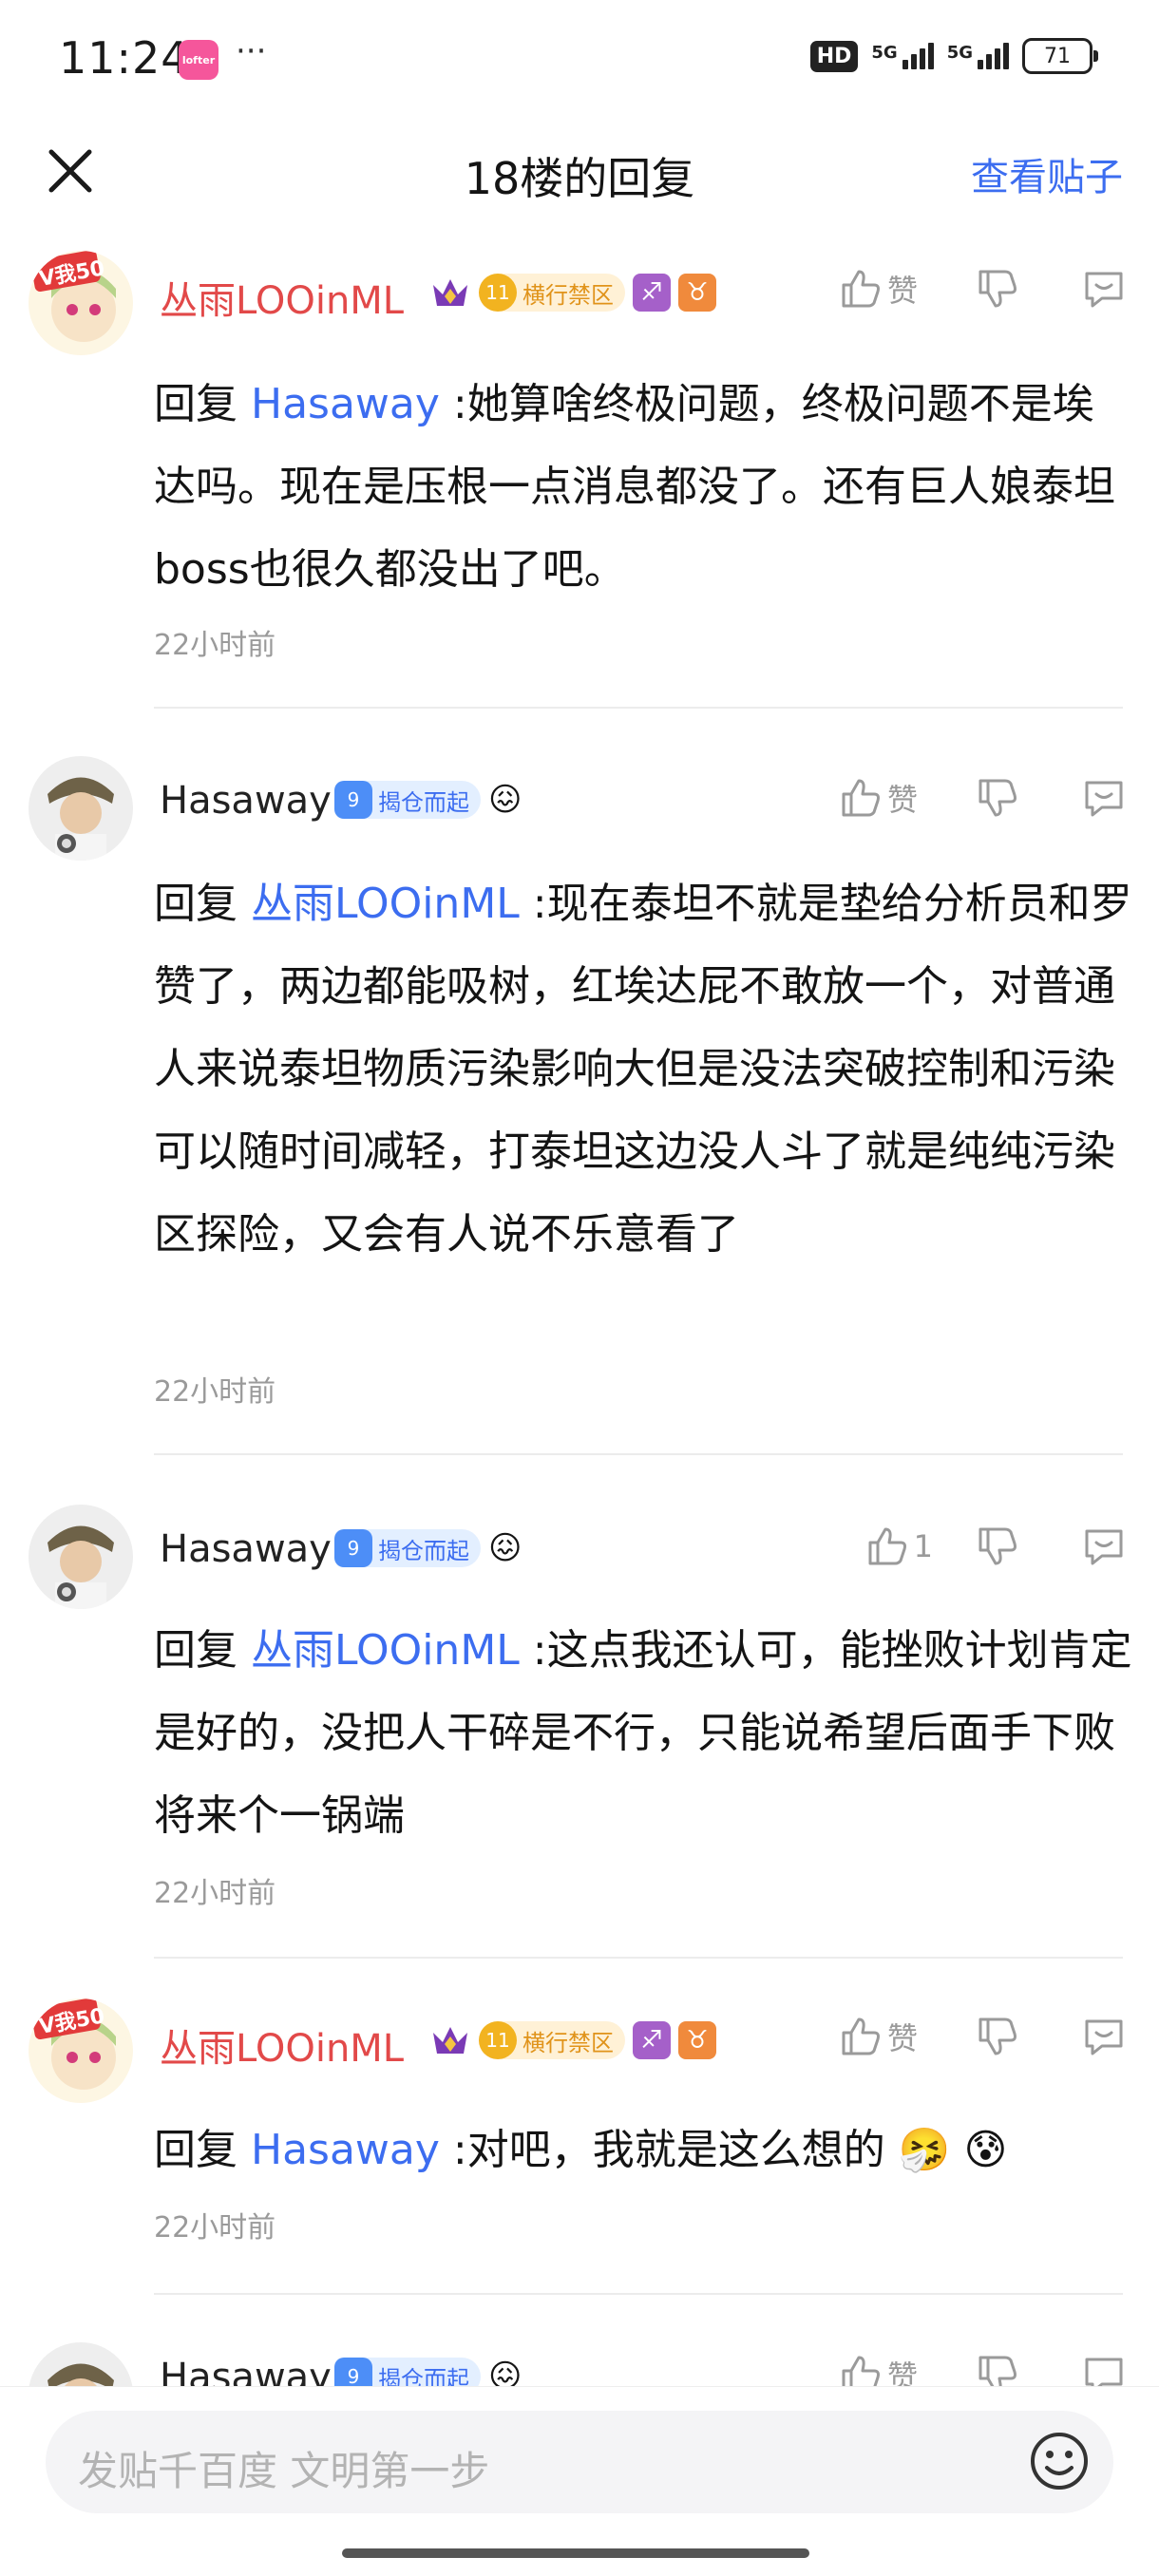  I want to click on lofter-app-label: lofter, so click(198, 59).